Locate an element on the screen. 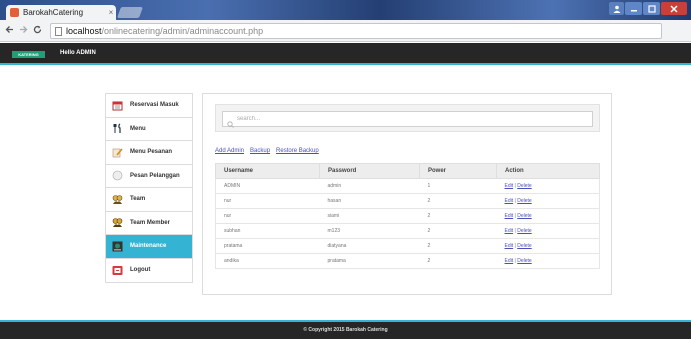  sidebar-item-label: Team Member is located at coordinates (150, 222).